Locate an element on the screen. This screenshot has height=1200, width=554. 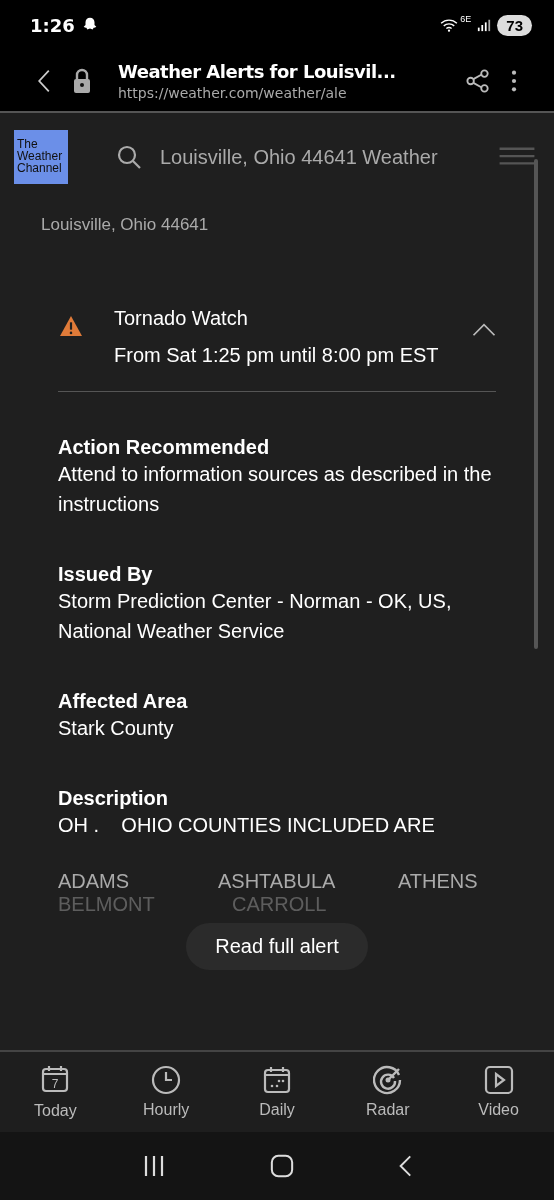
search-field: Louisville, Ohio 44641 Weather is located at coordinates (301, 157).